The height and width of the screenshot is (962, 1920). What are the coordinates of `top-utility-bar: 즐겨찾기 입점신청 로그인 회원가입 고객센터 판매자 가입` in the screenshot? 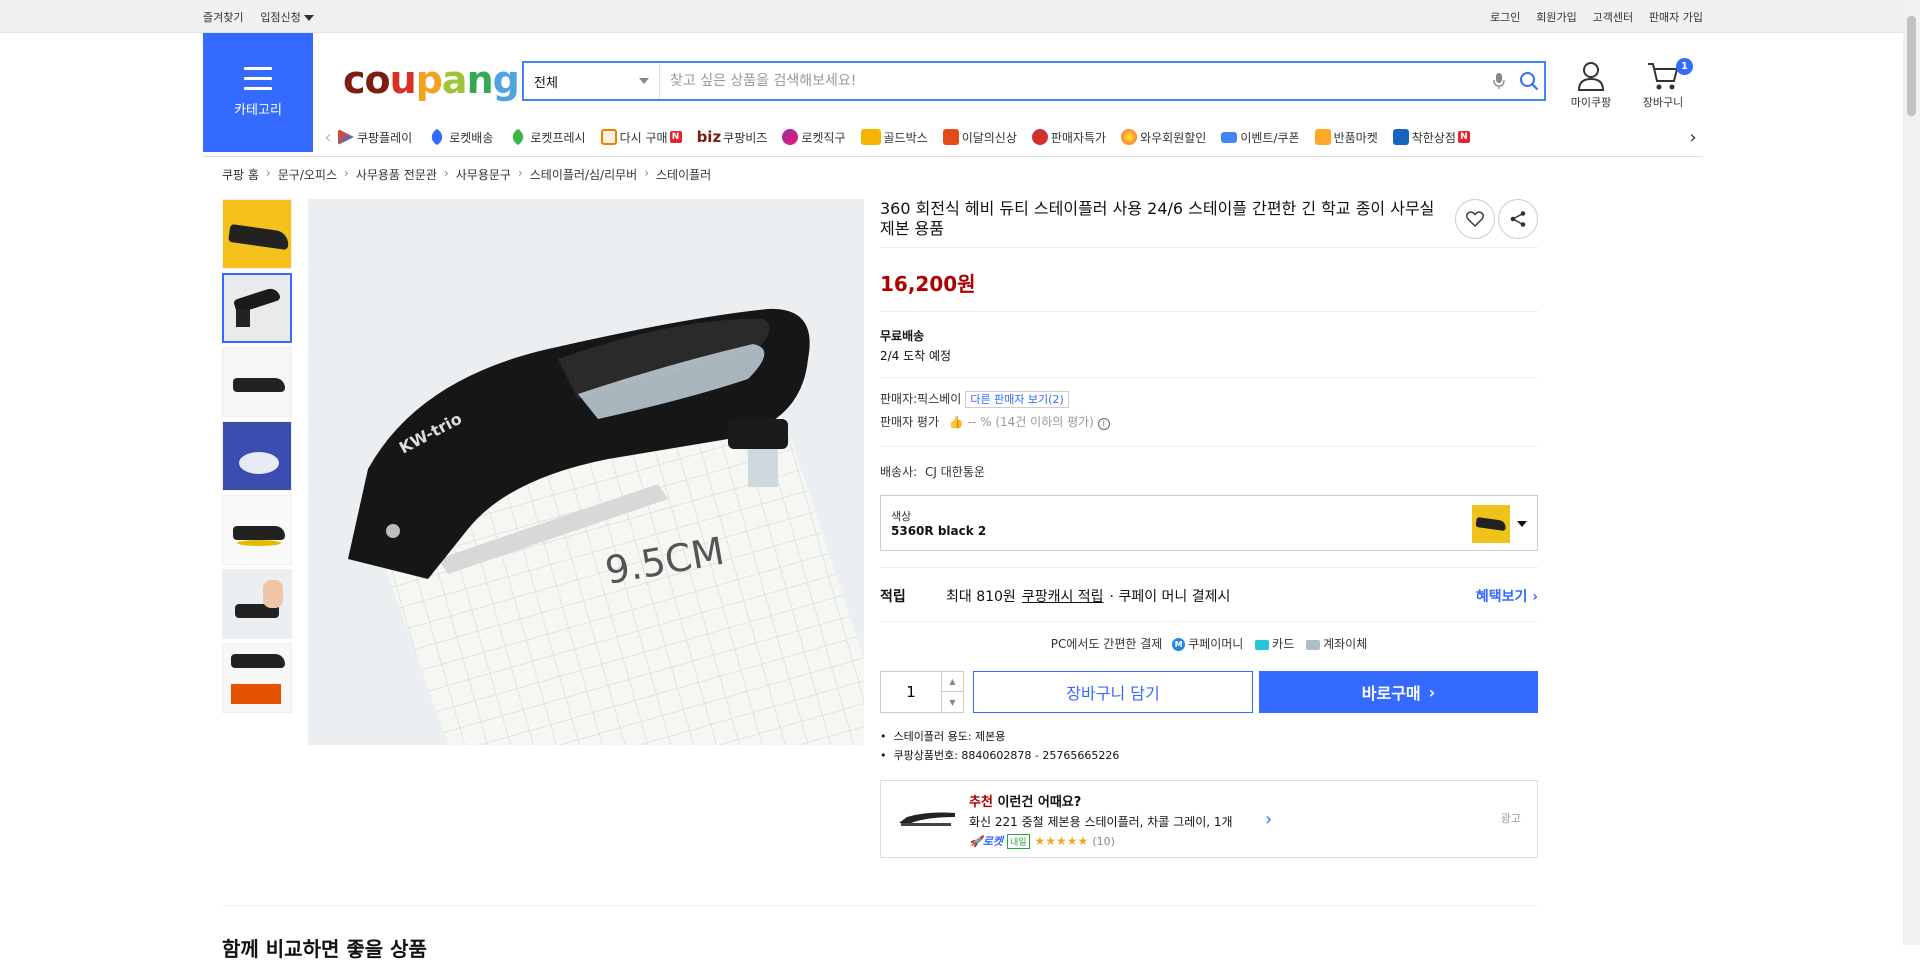 It's located at (960, 16).